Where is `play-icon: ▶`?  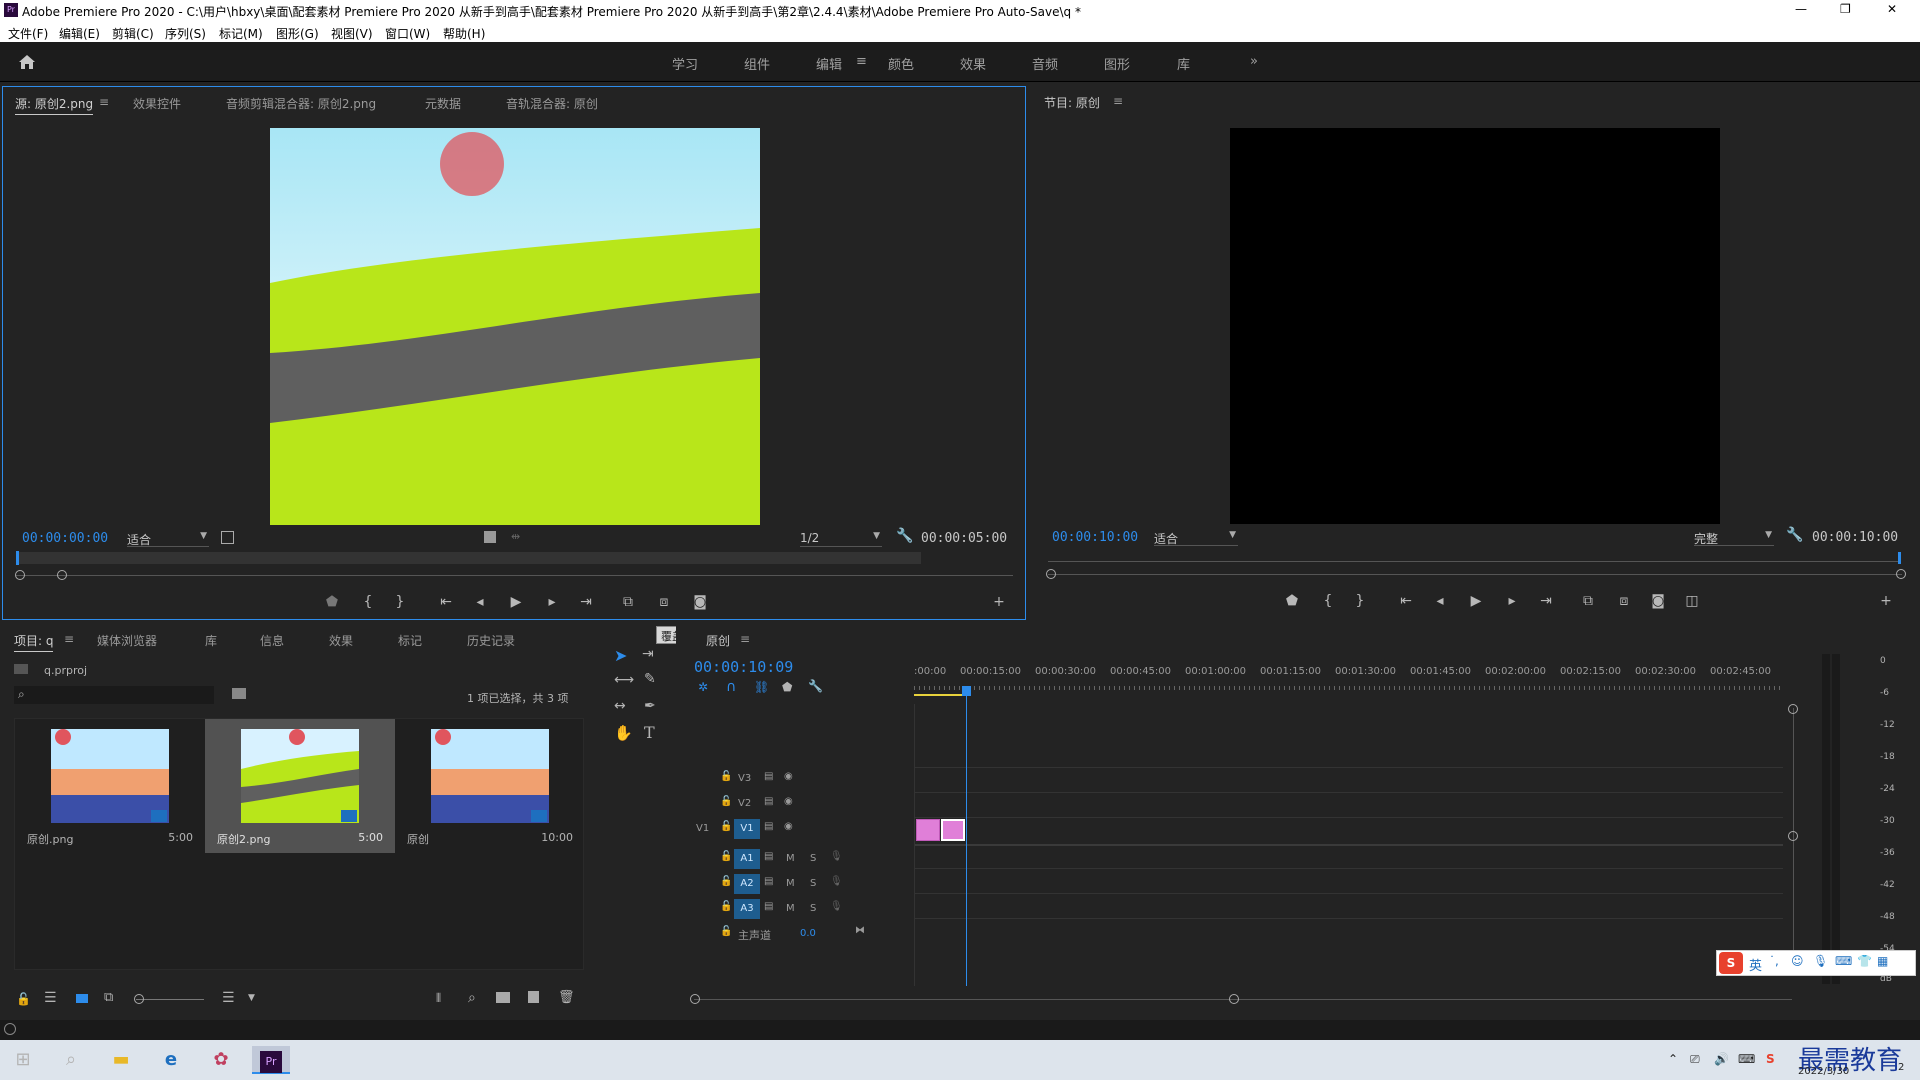 play-icon: ▶ is located at coordinates (516, 602).